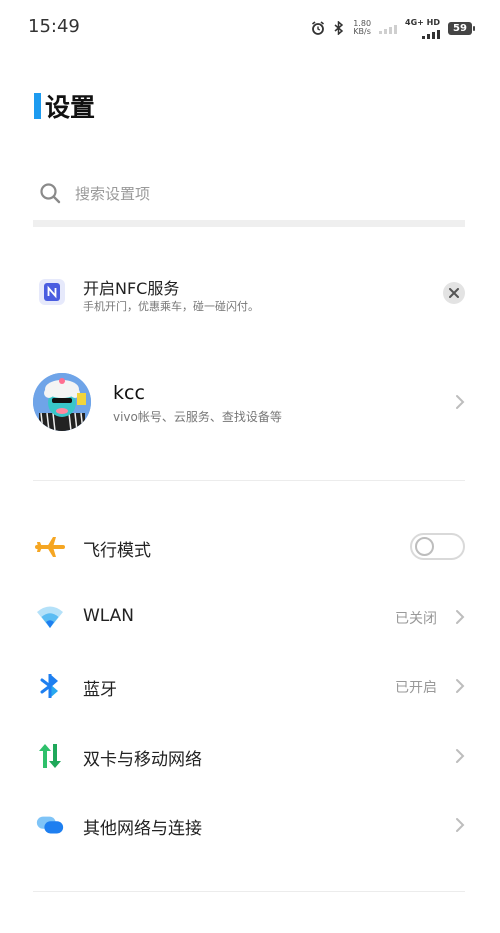  Describe the element at coordinates (54, 26) in the screenshot. I see `status-time: 15:49` at that location.